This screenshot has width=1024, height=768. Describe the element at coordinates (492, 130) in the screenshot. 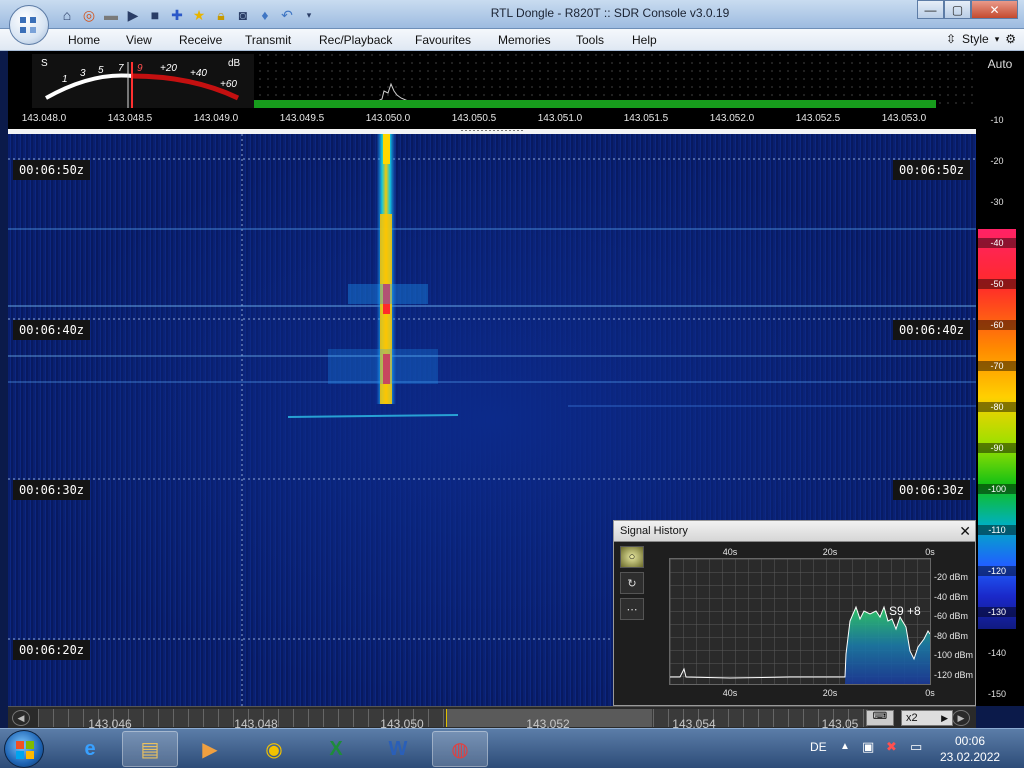

I see `splitter-grip` at that location.